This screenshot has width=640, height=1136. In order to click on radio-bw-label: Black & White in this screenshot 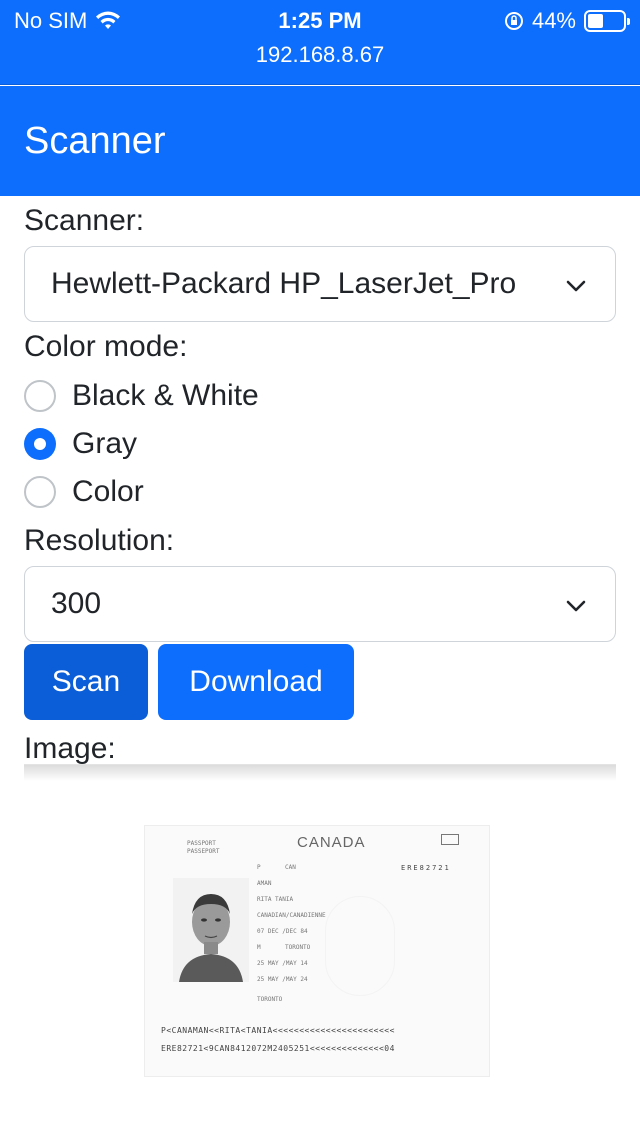, I will do `click(165, 395)`.